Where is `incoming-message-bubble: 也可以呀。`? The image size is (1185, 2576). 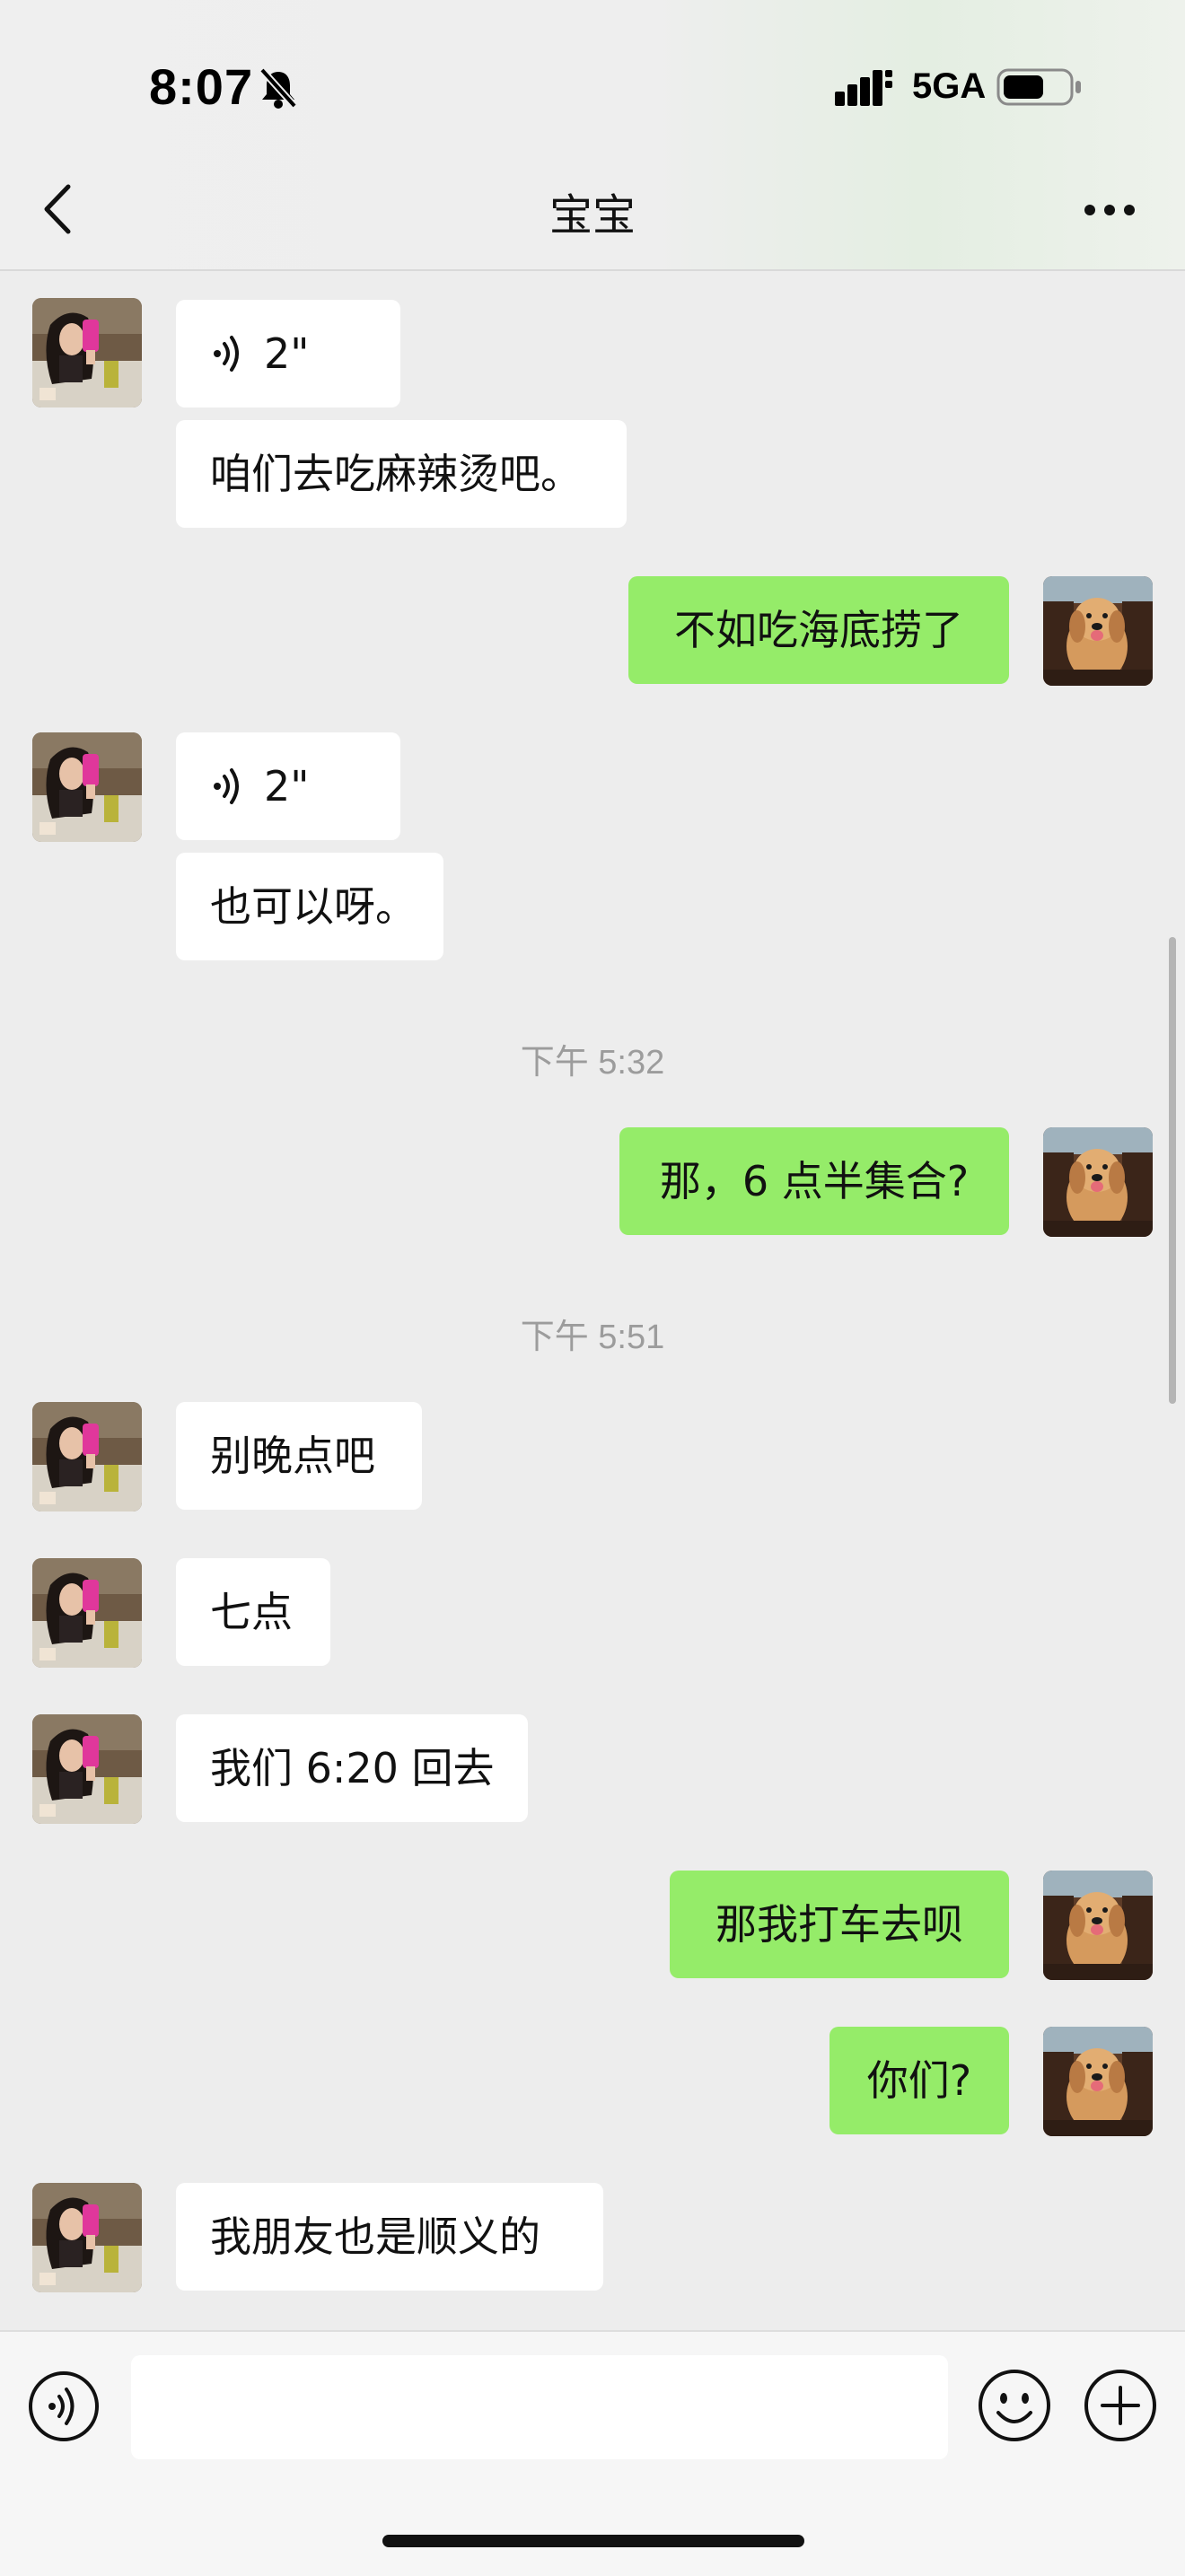 incoming-message-bubble: 也可以呀。 is located at coordinates (309, 906).